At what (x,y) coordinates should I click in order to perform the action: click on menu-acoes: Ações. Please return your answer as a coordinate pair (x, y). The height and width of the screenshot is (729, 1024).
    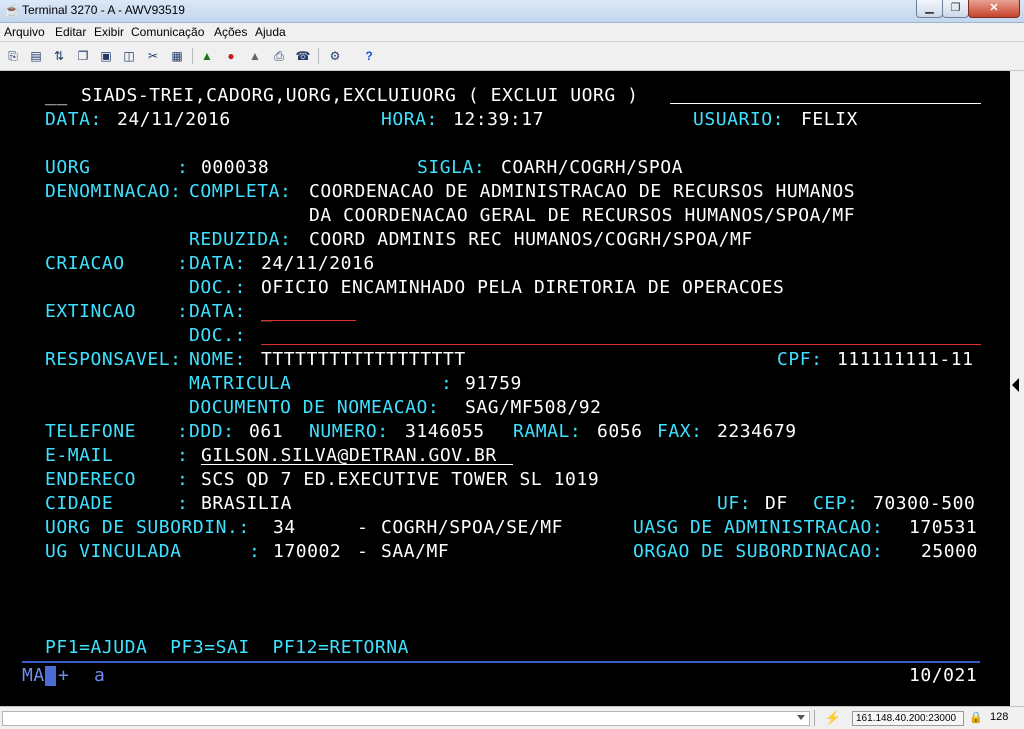
    Looking at the image, I should click on (230, 32).